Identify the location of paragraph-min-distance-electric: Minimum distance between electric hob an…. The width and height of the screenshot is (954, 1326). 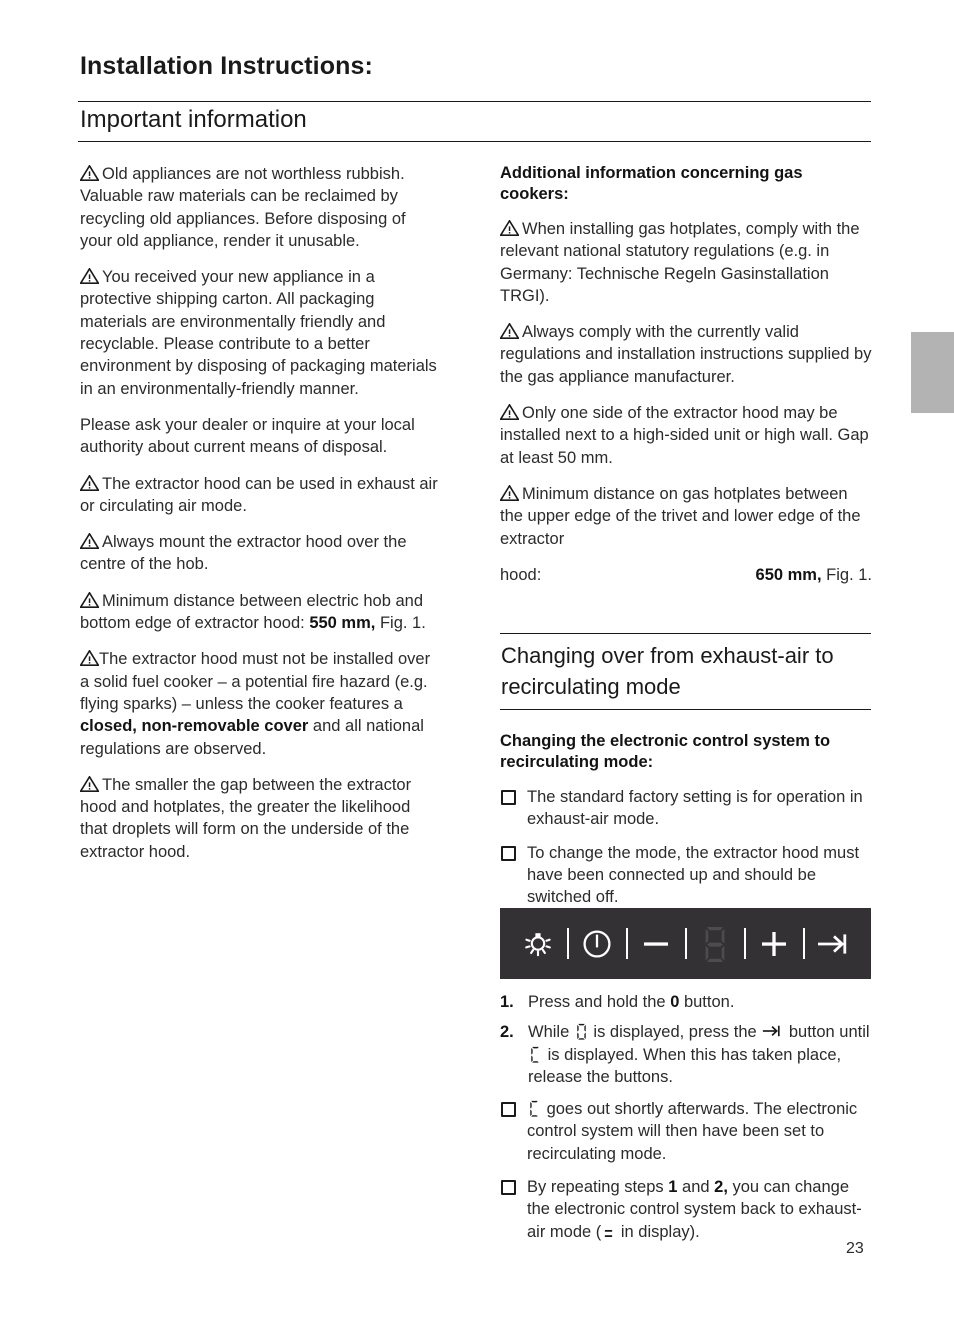
(261, 612).